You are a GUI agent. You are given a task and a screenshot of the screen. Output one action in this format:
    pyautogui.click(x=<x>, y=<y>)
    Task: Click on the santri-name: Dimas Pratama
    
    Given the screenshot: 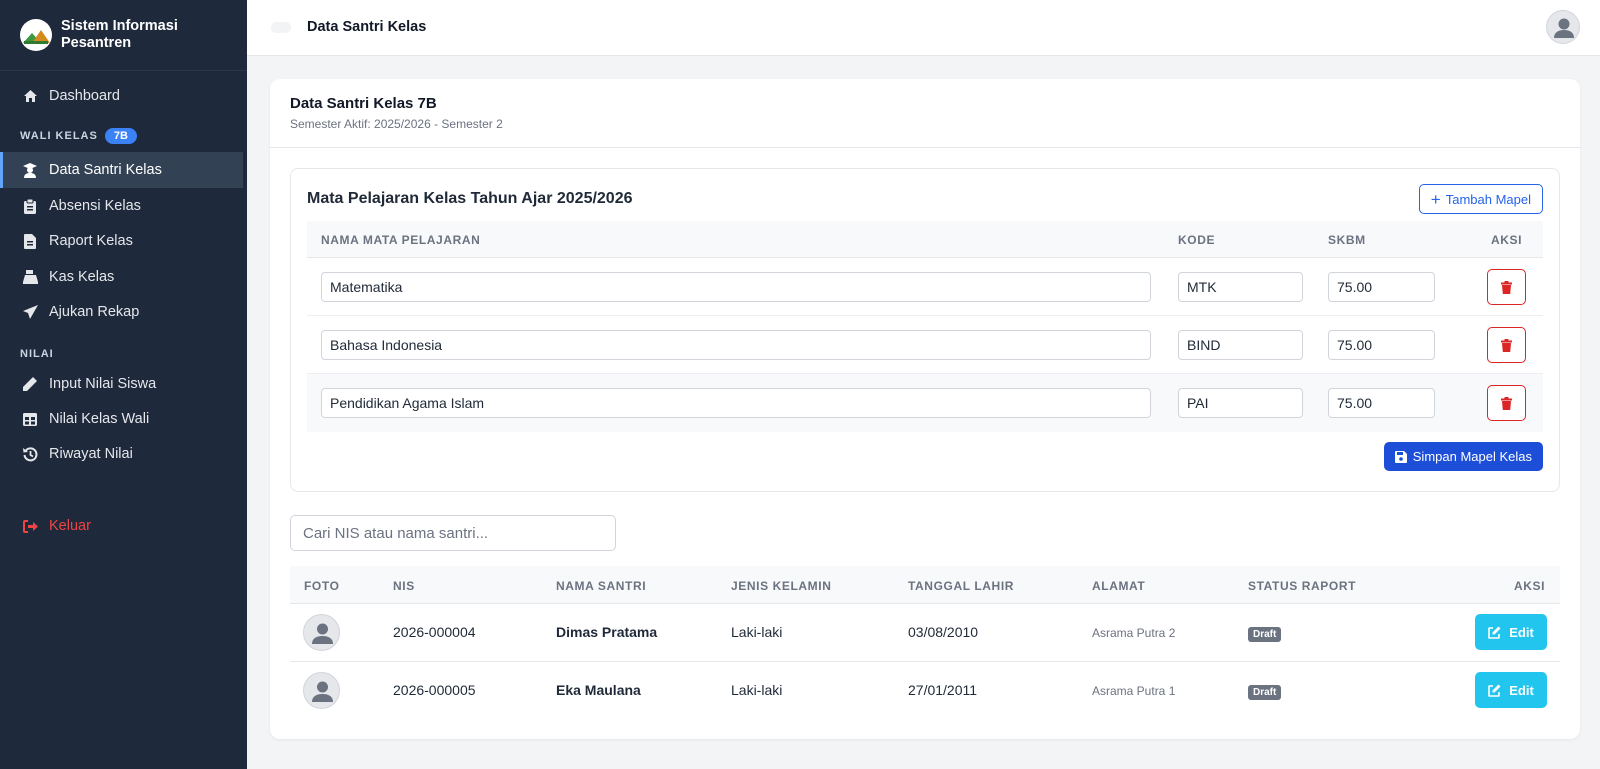 What is the action you would take?
    pyautogui.click(x=607, y=632)
    